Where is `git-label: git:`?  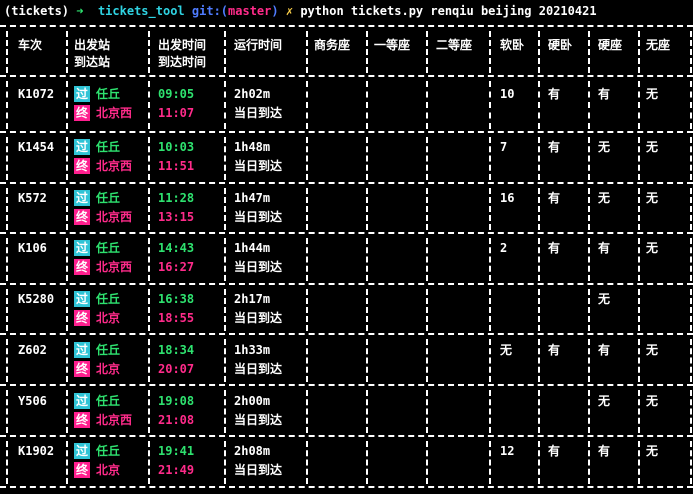
git-label: git: is located at coordinates (206, 11).